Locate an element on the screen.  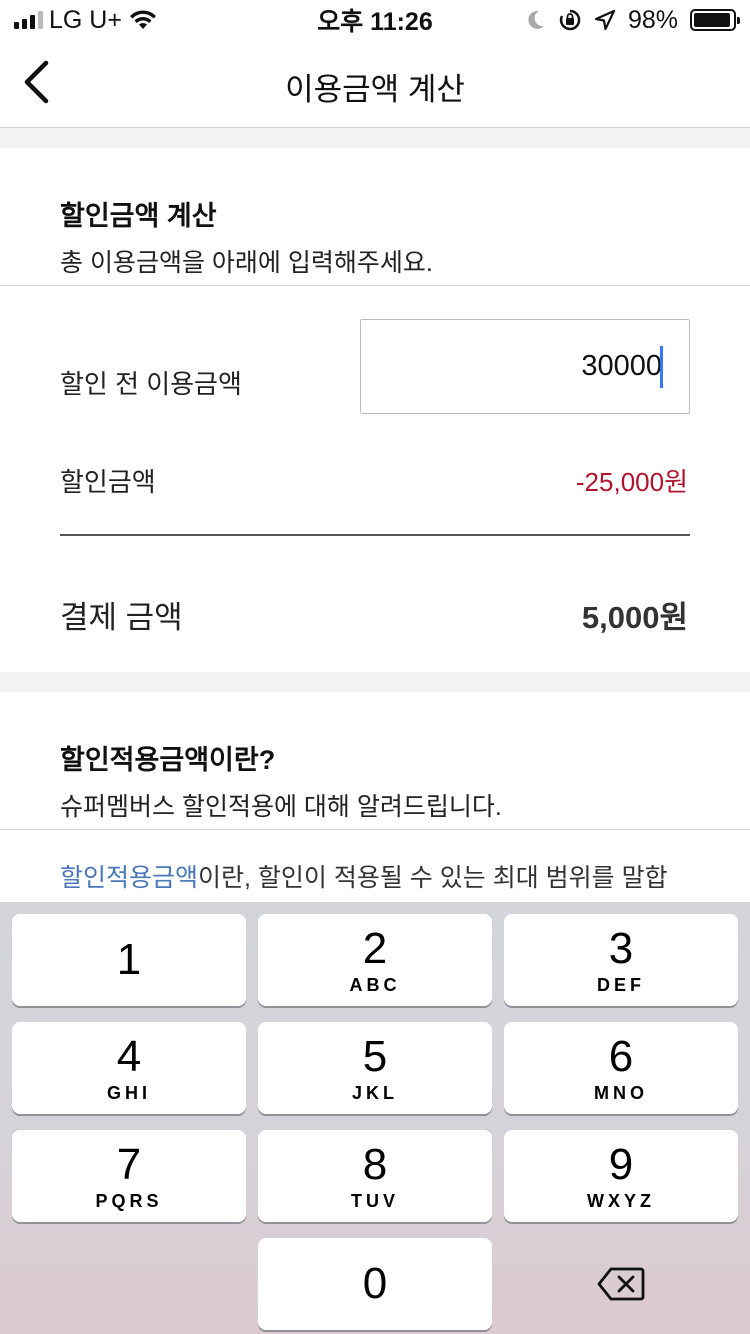
calc-card-header: 할인금액 계산 총 이용금액을 아래에 입력해주세요. is located at coordinates (375, 217).